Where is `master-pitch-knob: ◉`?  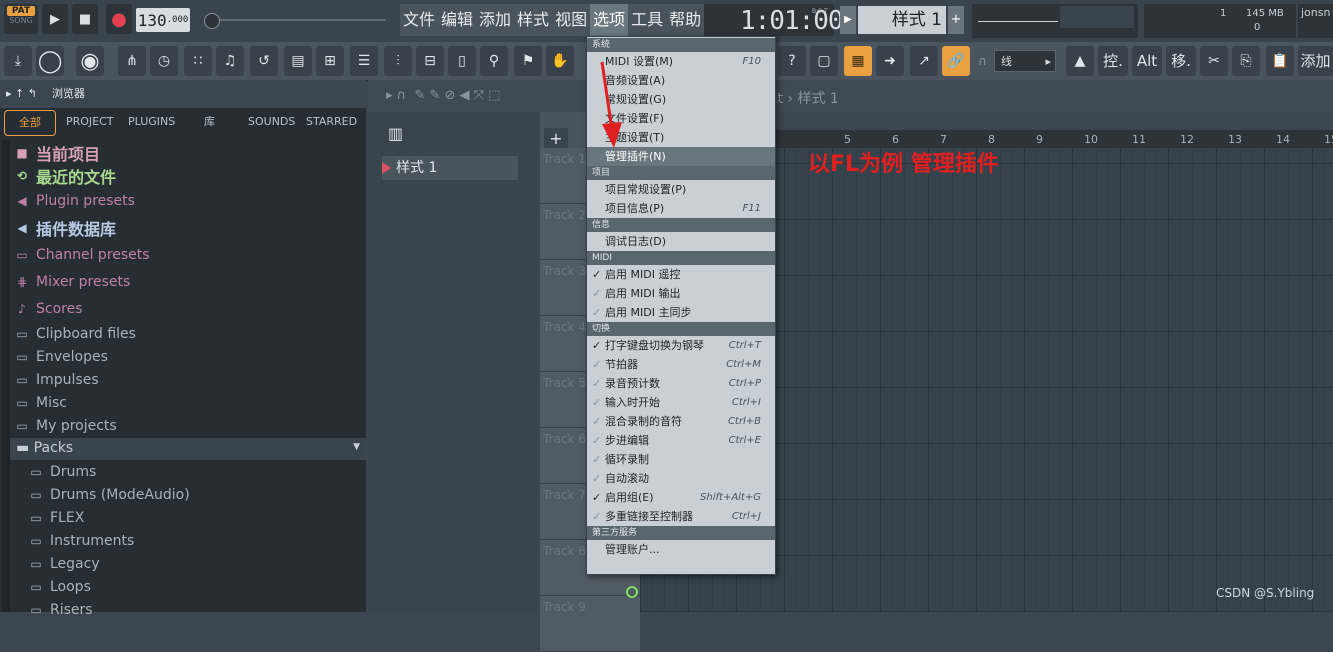 master-pitch-knob: ◉ is located at coordinates (90, 61).